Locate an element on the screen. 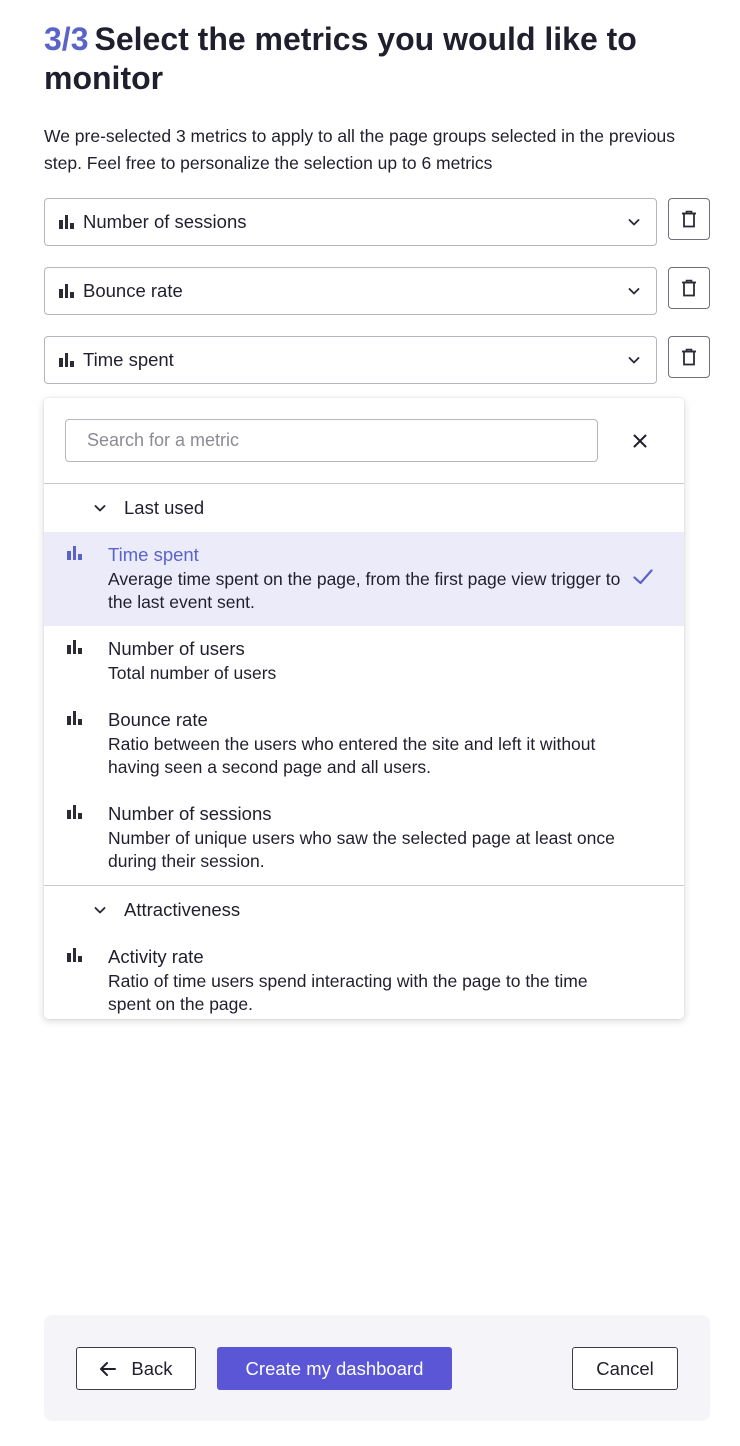 This screenshot has width=740, height=1446. option-title: Bounce rate is located at coordinates (158, 719).